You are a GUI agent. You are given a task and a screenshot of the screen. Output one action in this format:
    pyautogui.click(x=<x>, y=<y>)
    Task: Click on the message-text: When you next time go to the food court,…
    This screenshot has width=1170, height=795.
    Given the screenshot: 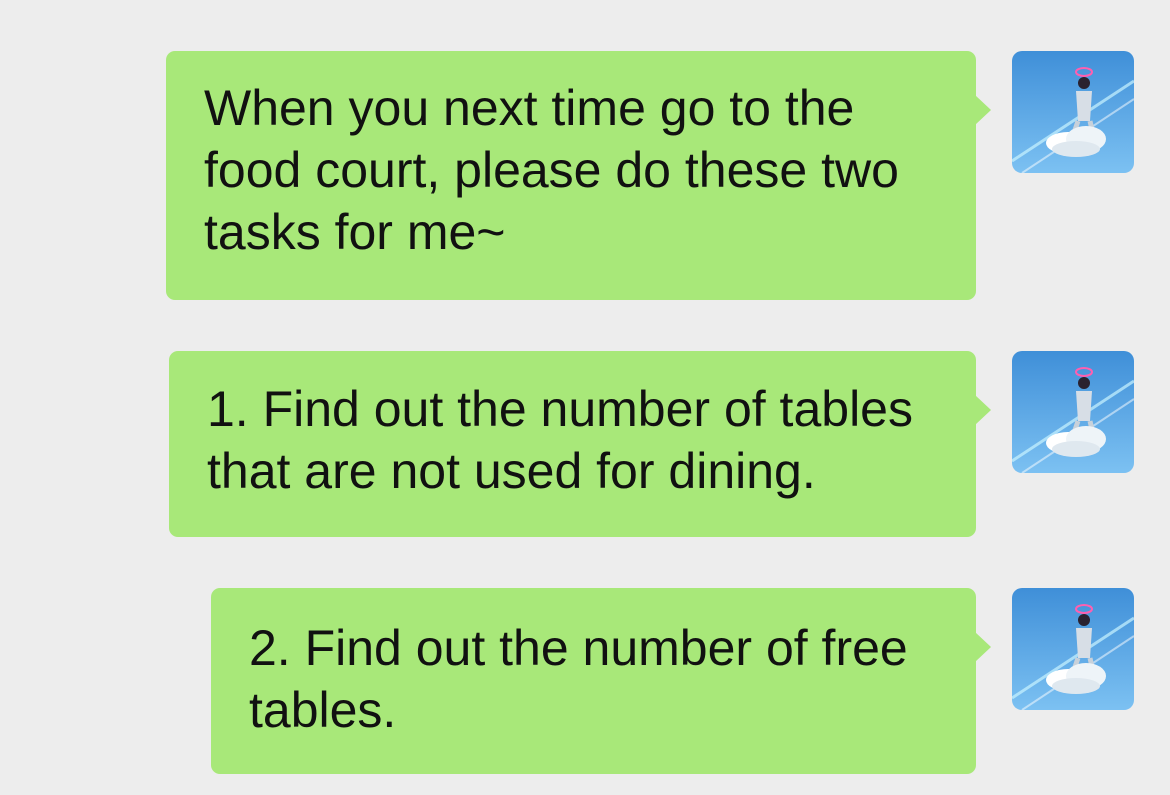 What is the action you would take?
    pyautogui.click(x=551, y=170)
    